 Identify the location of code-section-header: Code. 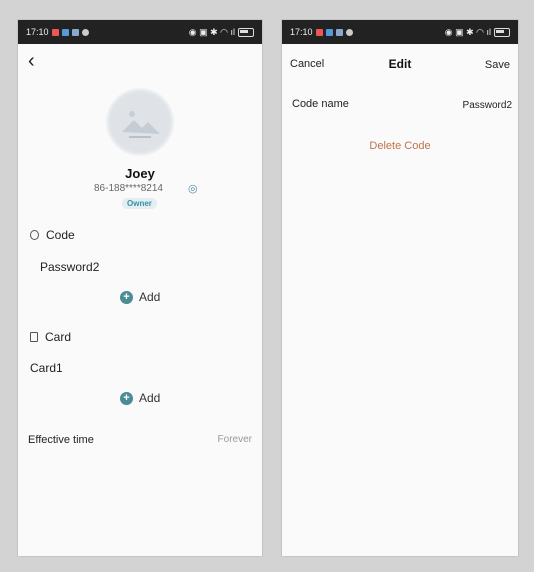
(52, 235).